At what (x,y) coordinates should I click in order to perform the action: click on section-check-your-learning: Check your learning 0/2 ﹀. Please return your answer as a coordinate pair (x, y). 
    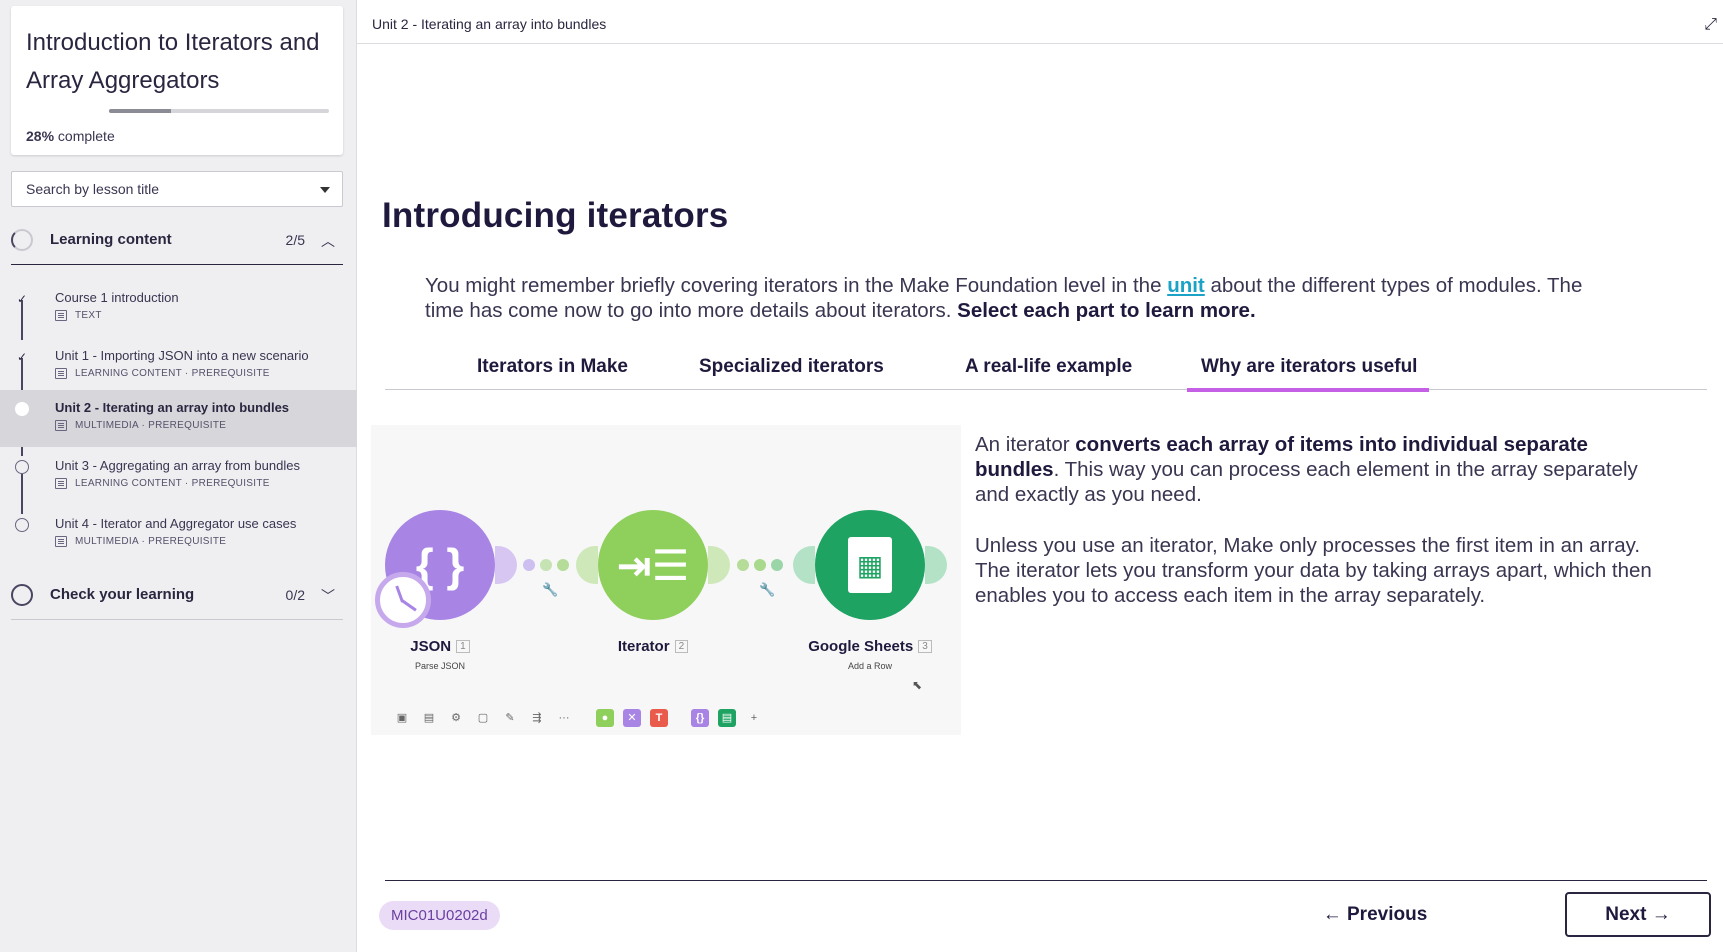
    Looking at the image, I should click on (177, 597).